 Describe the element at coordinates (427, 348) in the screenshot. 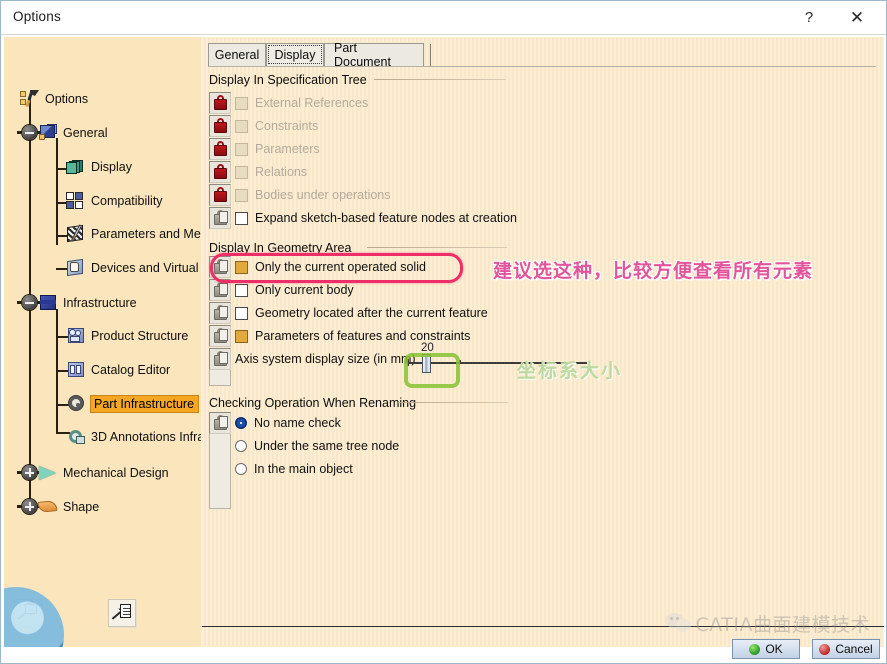

I see `slider-value: 20` at that location.